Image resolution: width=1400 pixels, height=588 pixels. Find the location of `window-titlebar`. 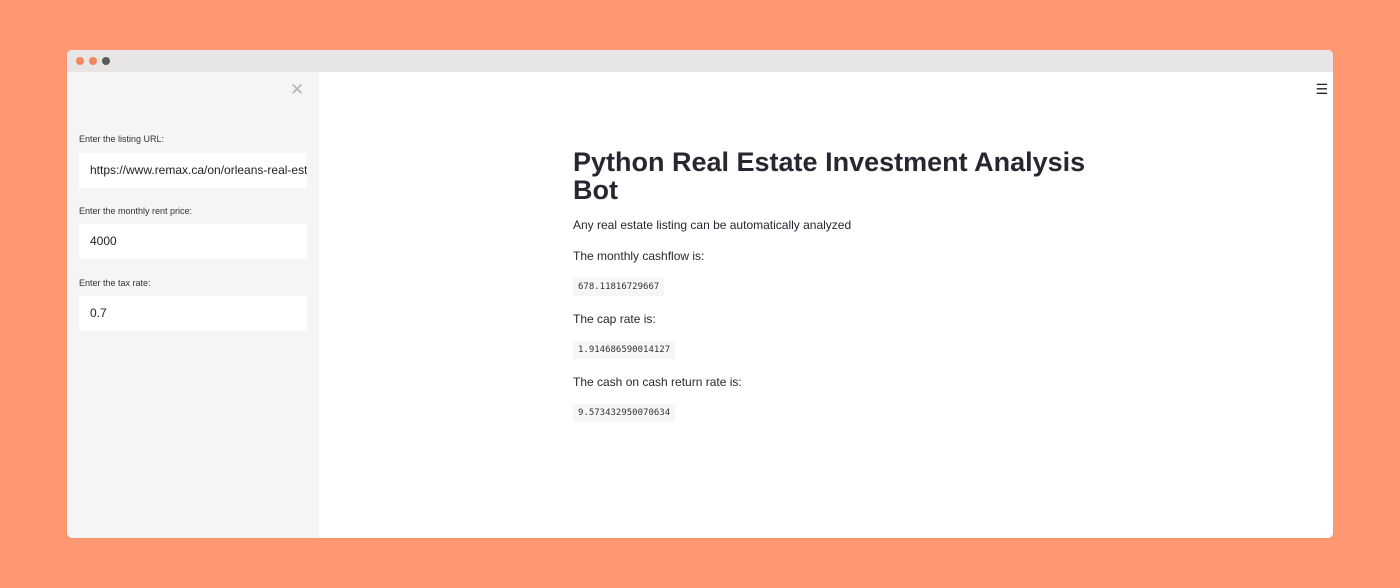

window-titlebar is located at coordinates (700, 61).